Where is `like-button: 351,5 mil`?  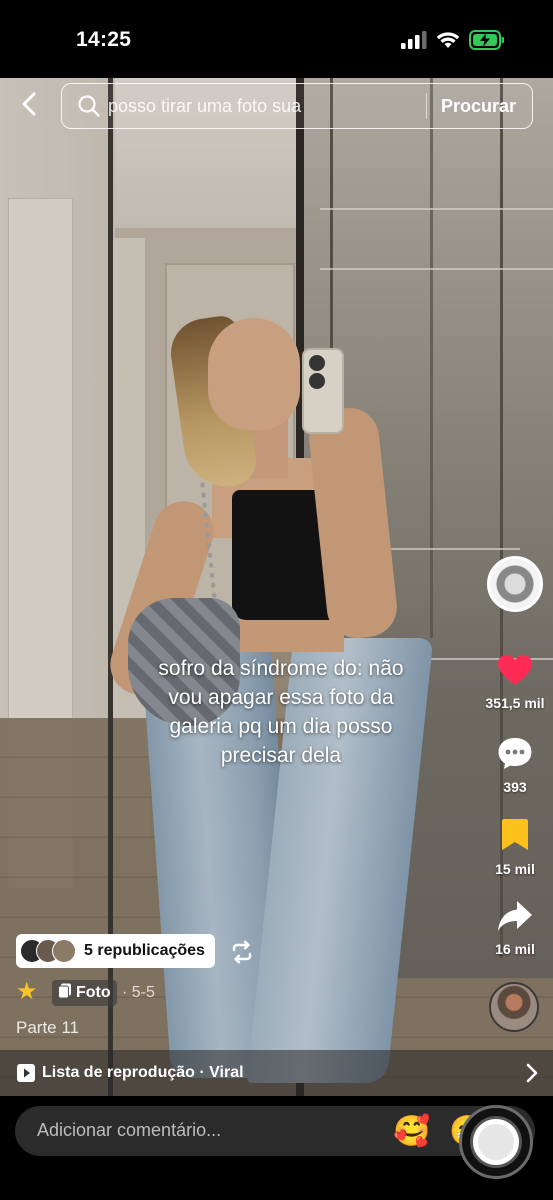
like-button: 351,5 mil is located at coordinates (515, 682).